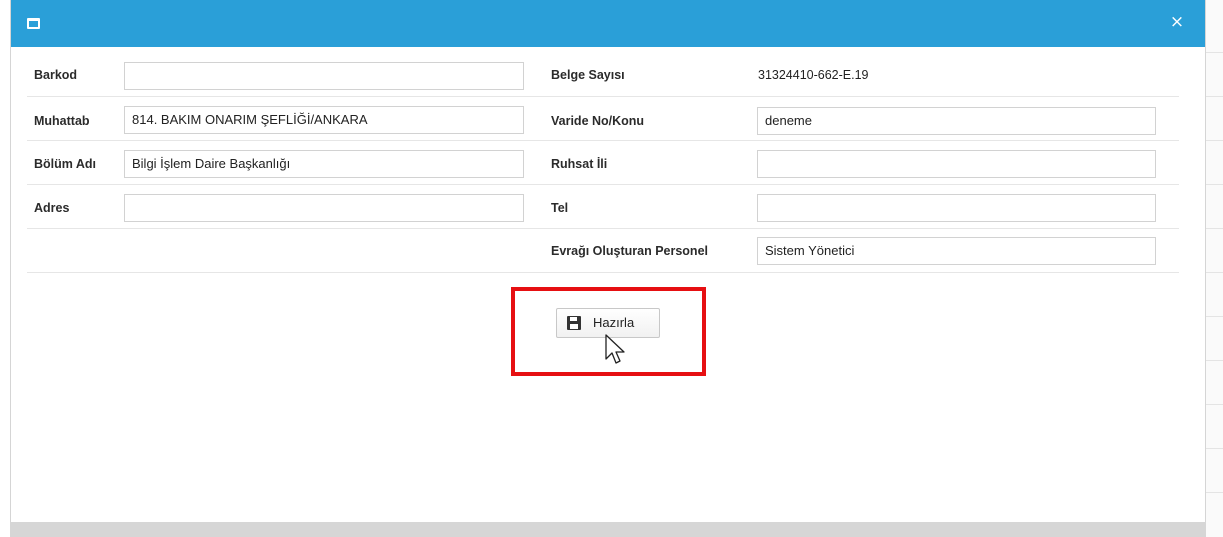  What do you see at coordinates (956, 121) in the screenshot?
I see `varide-field: deneme` at bounding box center [956, 121].